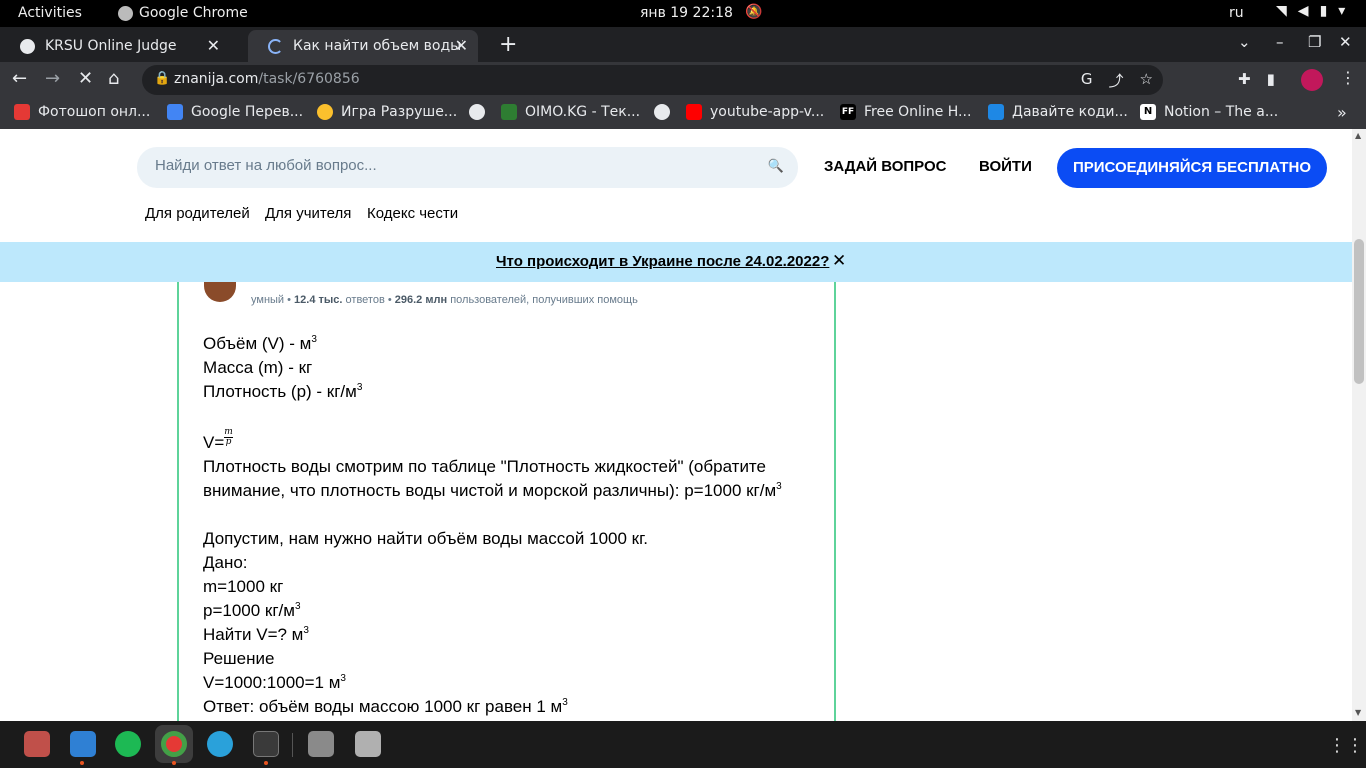 This screenshot has height=768, width=1366. What do you see at coordinates (885, 166) in the screenshot?
I see `ask-question-link: ЗАДАЙ ВОПРОС` at bounding box center [885, 166].